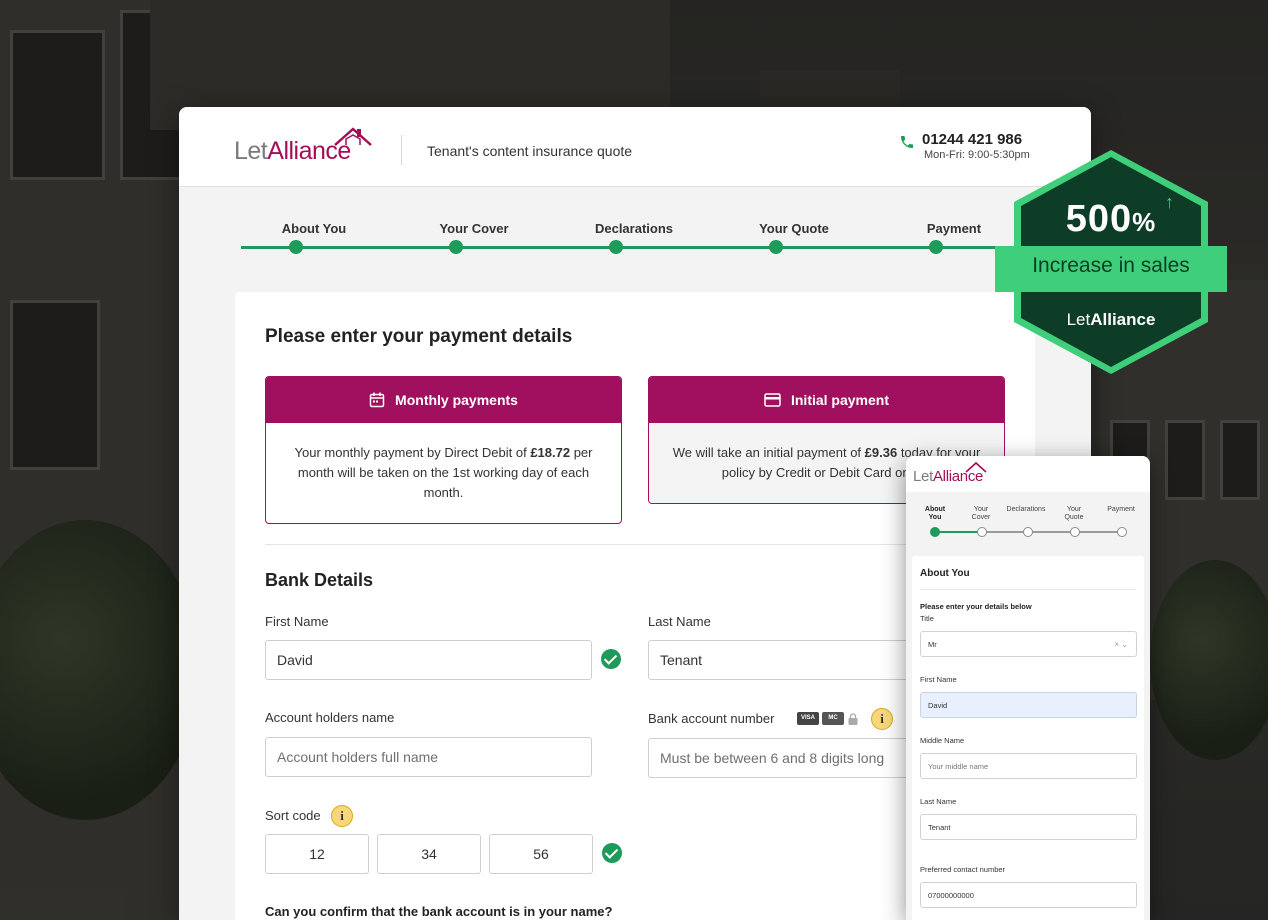 The height and width of the screenshot is (920, 1268). Describe the element at coordinates (330, 717) in the screenshot. I see `account-holder-label: Account holders name` at that location.